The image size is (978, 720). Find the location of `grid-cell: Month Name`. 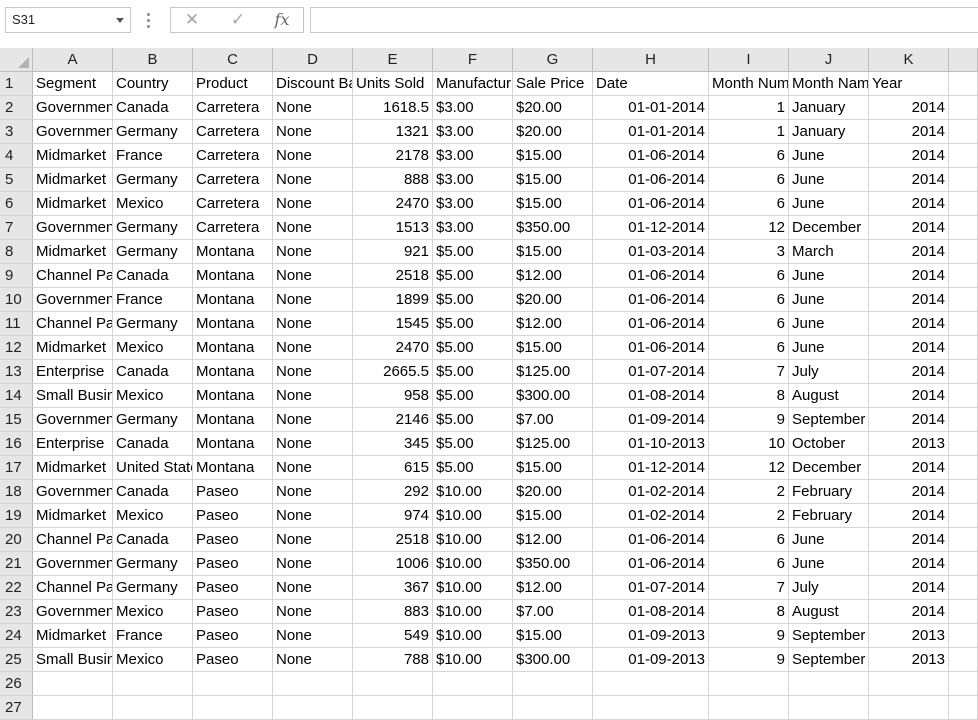

grid-cell: Month Name is located at coordinates (829, 84).